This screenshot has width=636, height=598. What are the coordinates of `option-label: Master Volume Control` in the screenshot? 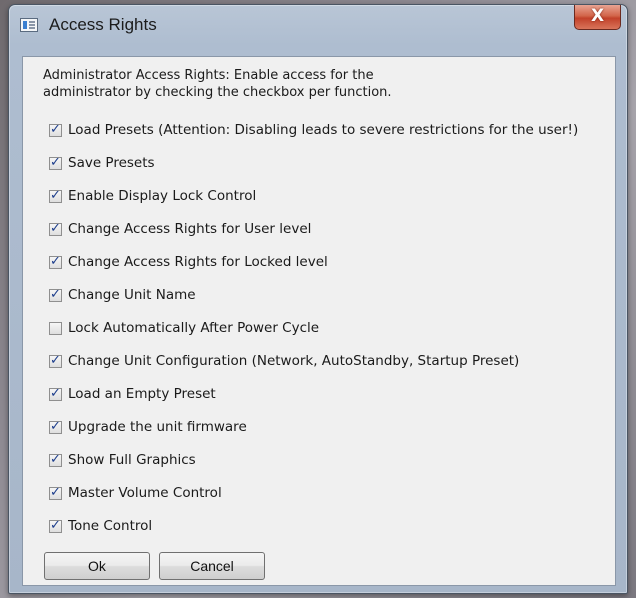 It's located at (145, 493).